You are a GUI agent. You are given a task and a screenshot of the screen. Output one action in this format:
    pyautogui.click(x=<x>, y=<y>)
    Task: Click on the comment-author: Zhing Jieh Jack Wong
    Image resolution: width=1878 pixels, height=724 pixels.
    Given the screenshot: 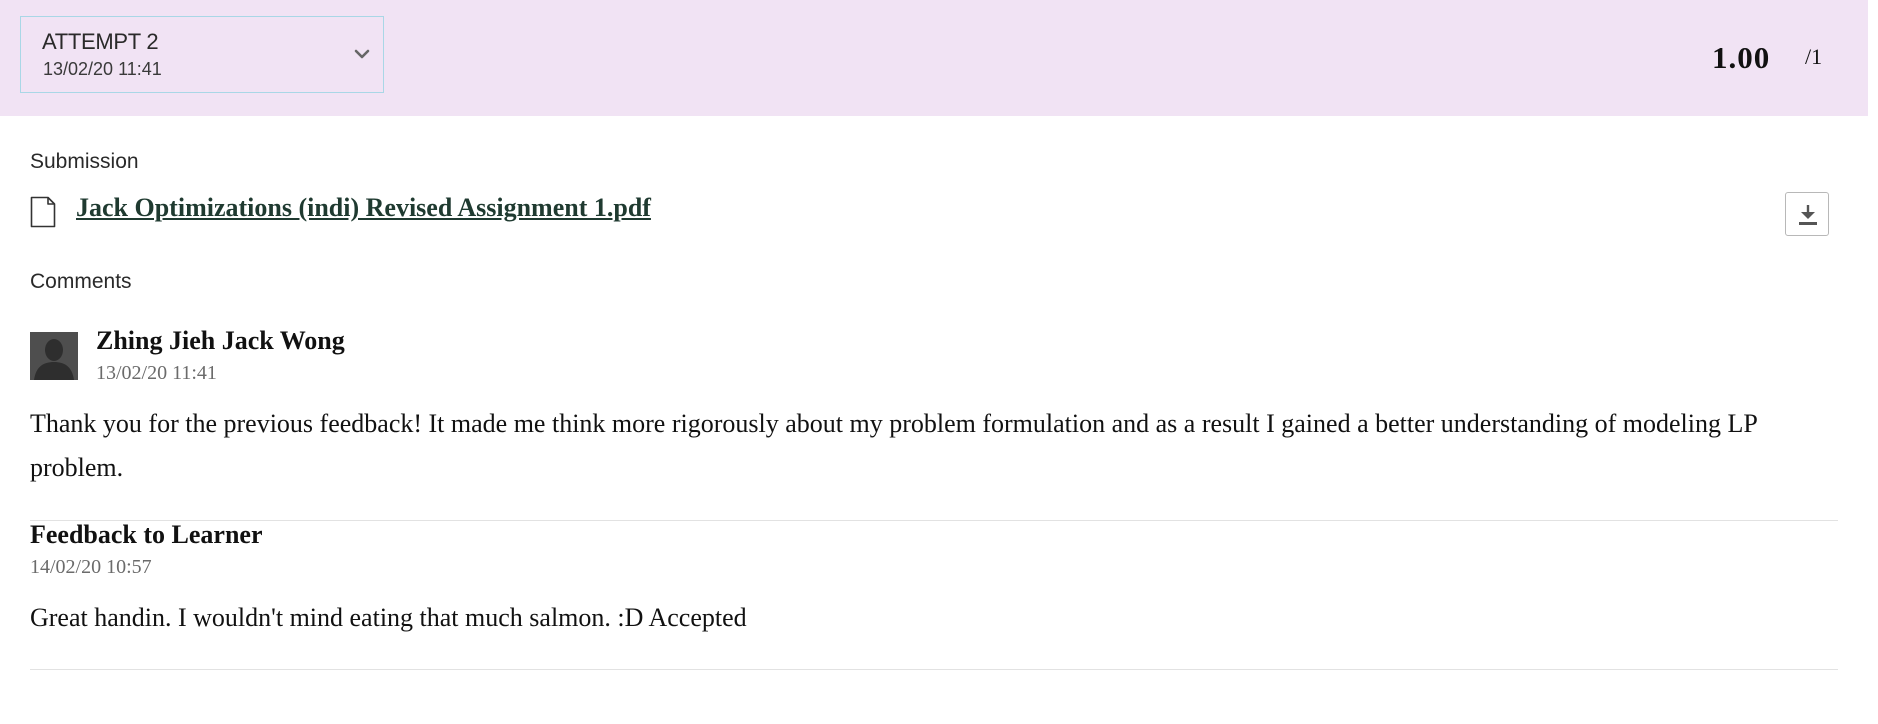 What is the action you would take?
    pyautogui.click(x=220, y=340)
    